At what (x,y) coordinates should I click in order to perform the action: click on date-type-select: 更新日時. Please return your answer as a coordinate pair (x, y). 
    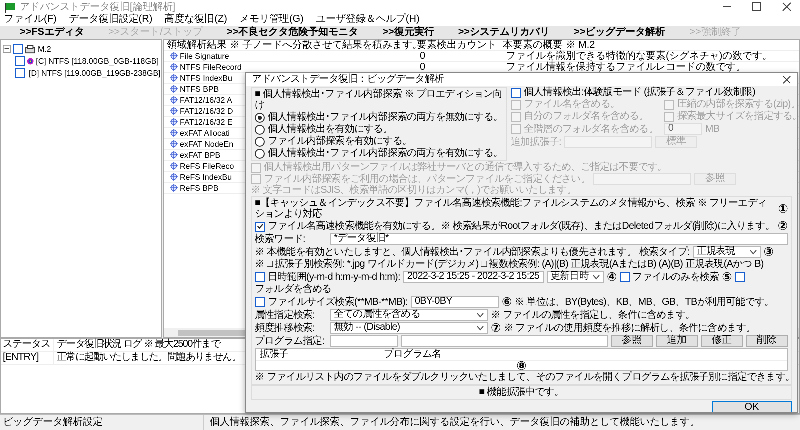
    Looking at the image, I should click on (575, 277).